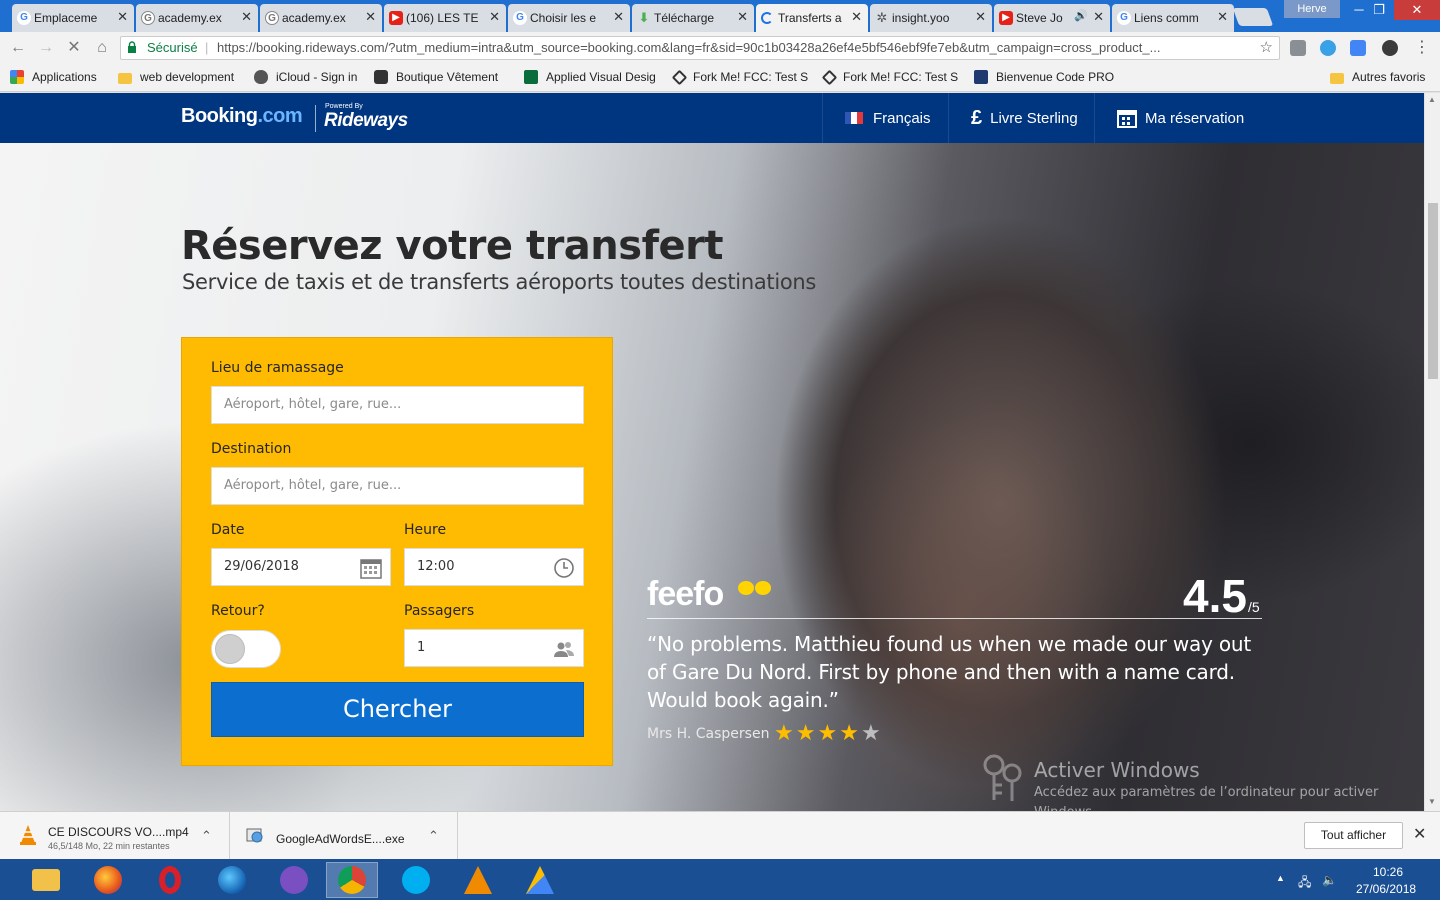 Image resolution: width=1440 pixels, height=900 pixels. I want to click on new-tab-button, so click(1253, 17).